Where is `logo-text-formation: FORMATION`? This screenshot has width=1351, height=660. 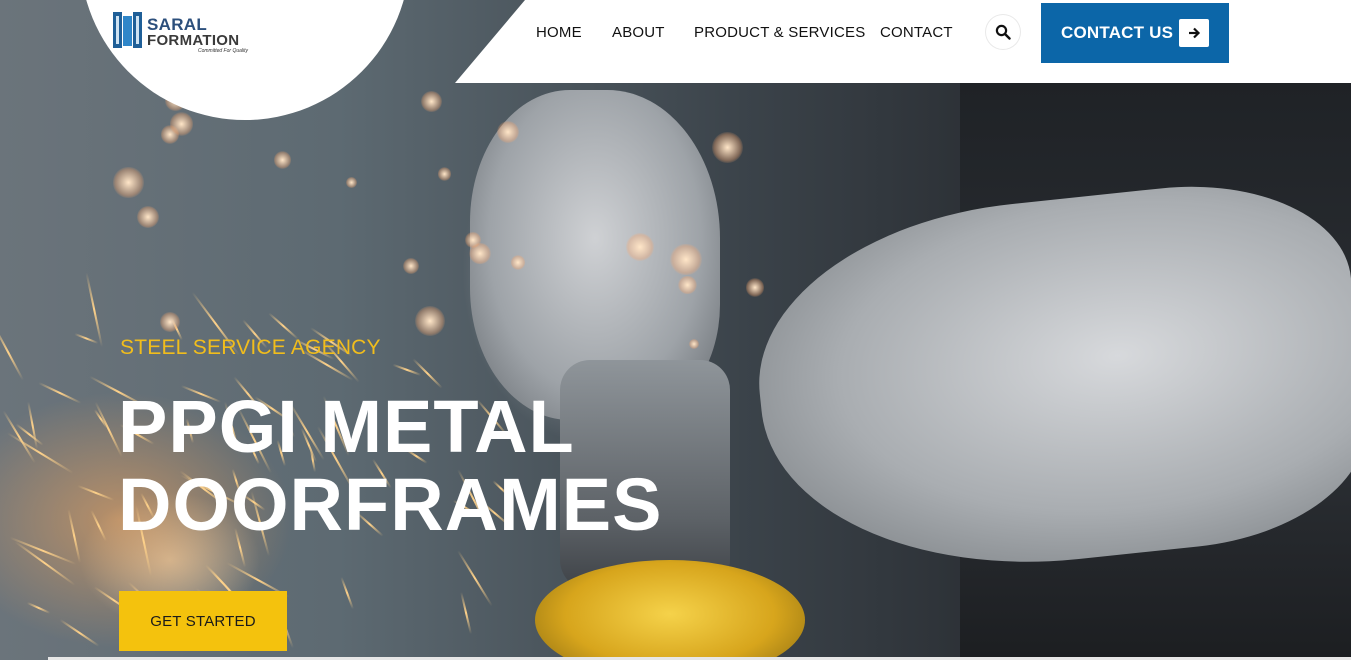 logo-text-formation: FORMATION is located at coordinates (193, 40).